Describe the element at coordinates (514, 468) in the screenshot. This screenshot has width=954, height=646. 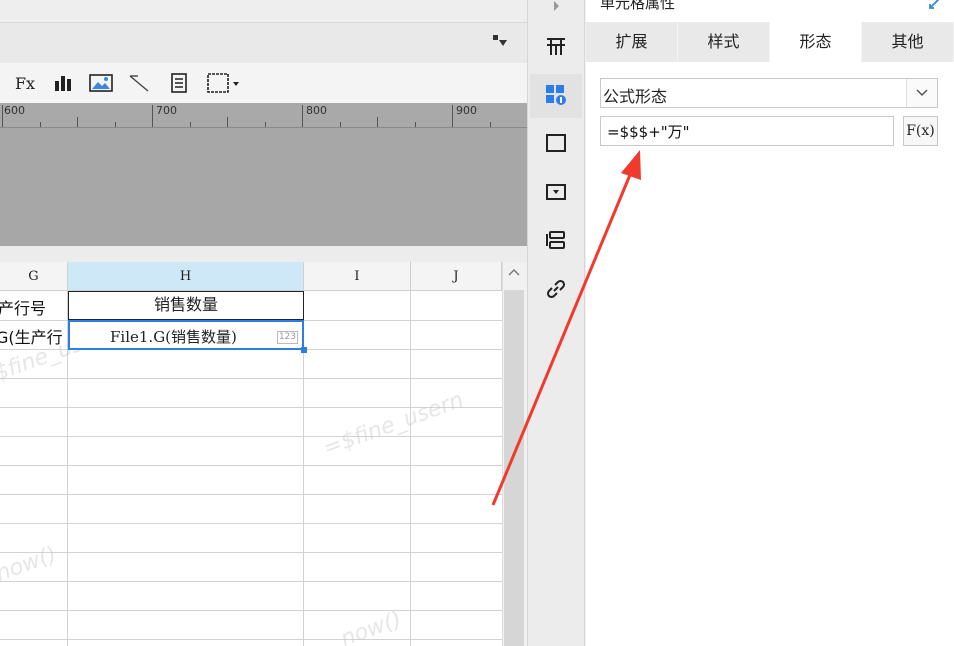
I see `scrollbar-thumb` at that location.